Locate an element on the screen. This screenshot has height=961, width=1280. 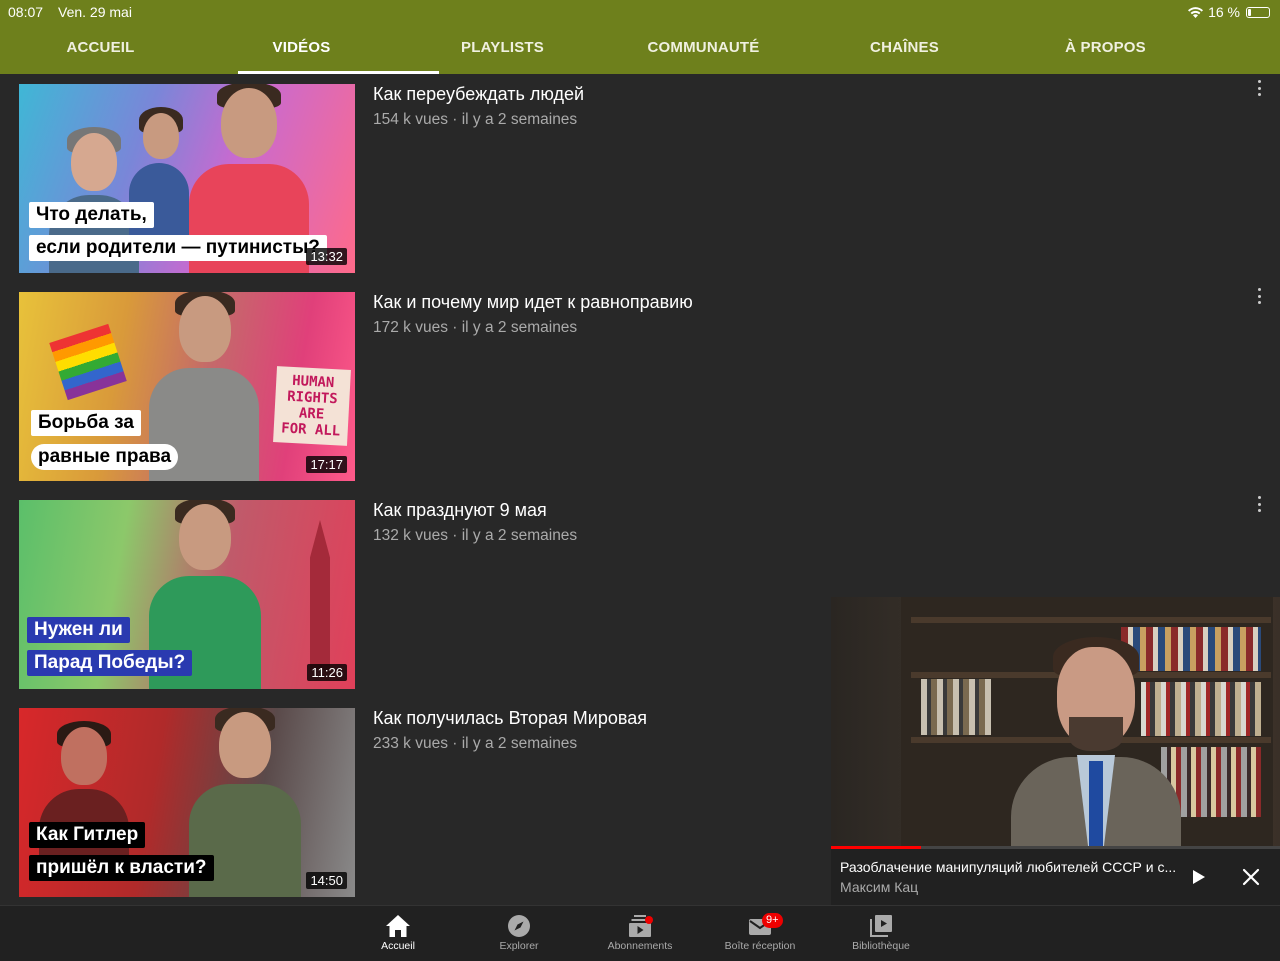
video-duration: 14:50 is located at coordinates (326, 880).